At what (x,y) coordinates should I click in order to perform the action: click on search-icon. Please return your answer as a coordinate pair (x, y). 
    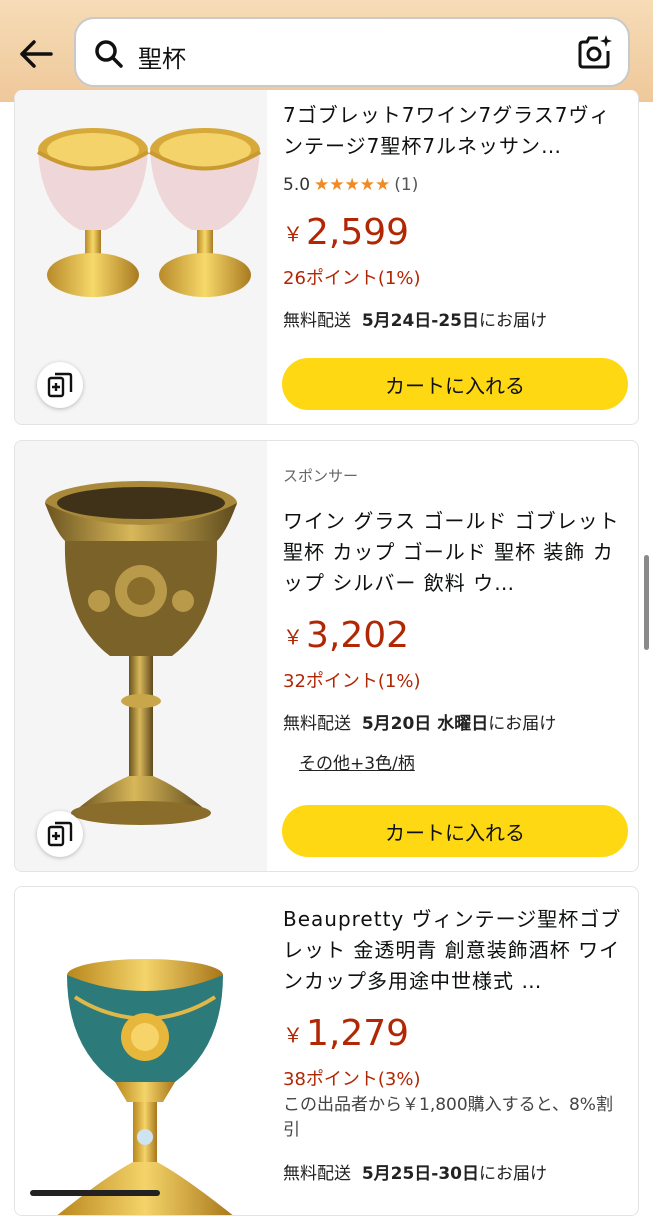
    Looking at the image, I should click on (109, 54).